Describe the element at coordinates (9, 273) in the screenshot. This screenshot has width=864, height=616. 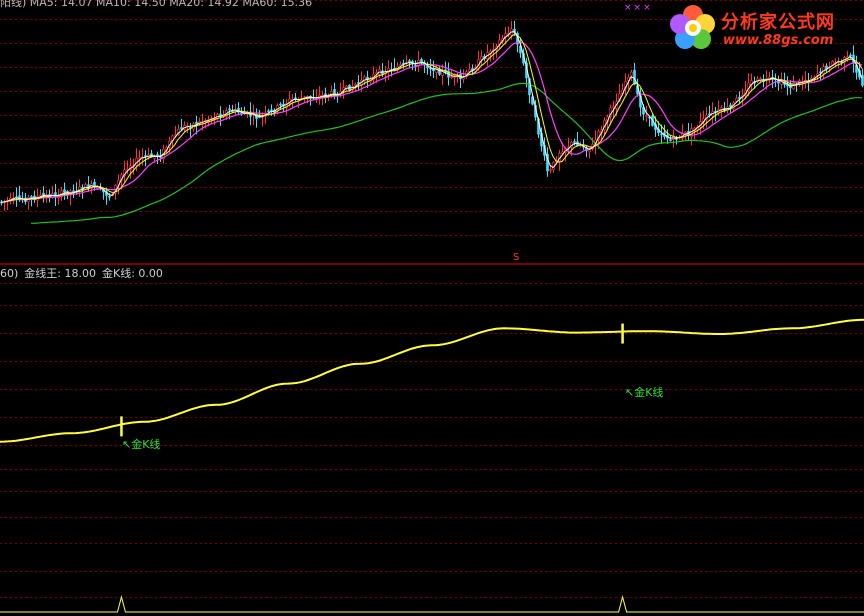
I see `indicator-prefix: 60)` at that location.